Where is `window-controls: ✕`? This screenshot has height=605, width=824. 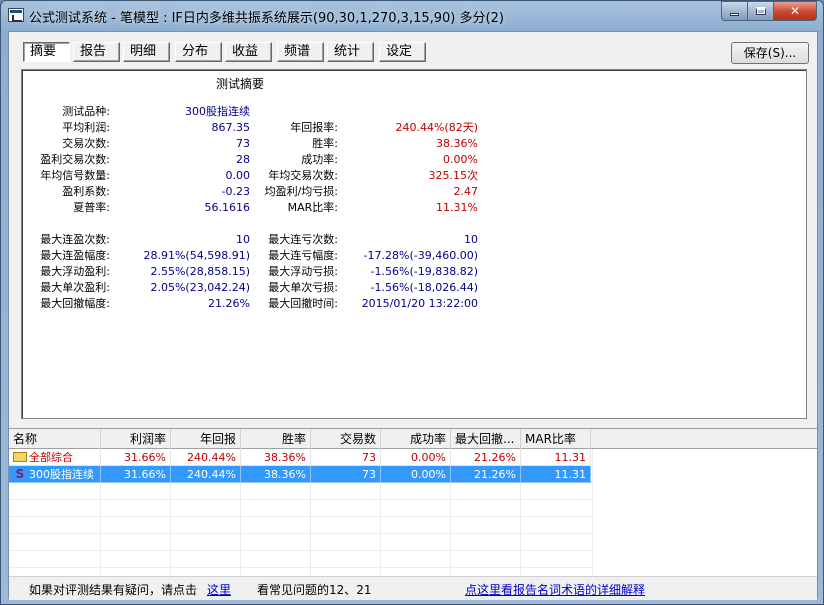 window-controls: ✕ is located at coordinates (769, 11).